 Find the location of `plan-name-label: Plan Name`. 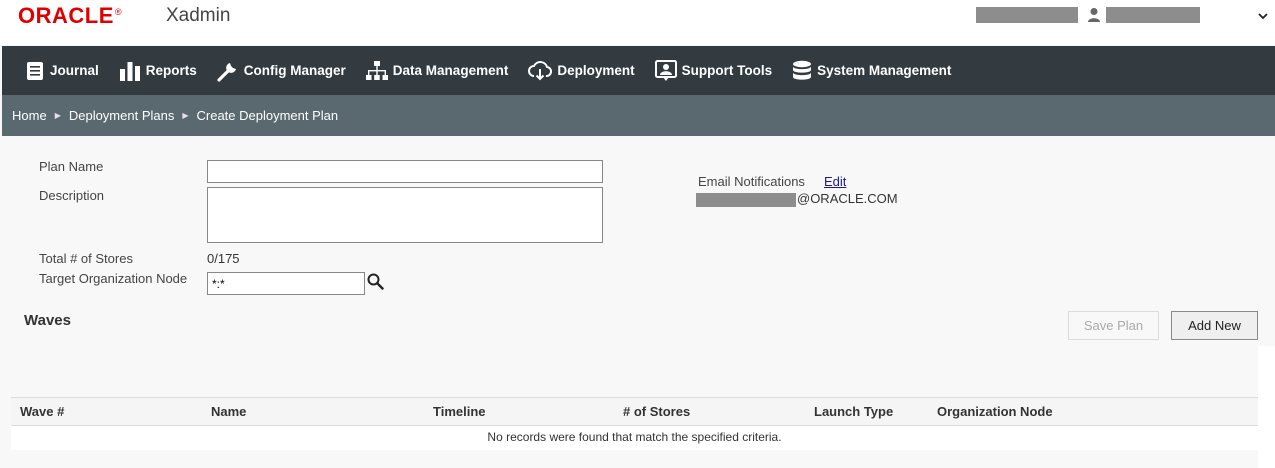

plan-name-label: Plan Name is located at coordinates (71, 166).